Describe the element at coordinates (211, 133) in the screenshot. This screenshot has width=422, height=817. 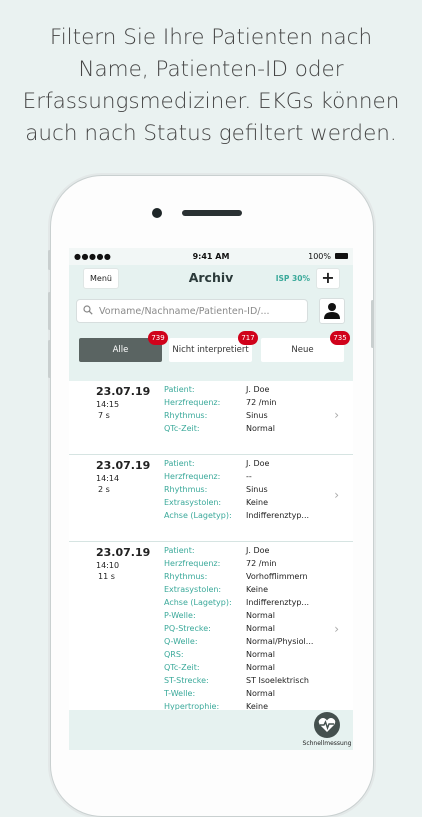
I see `caption-line: auch nach Status gefiltert werden.` at that location.